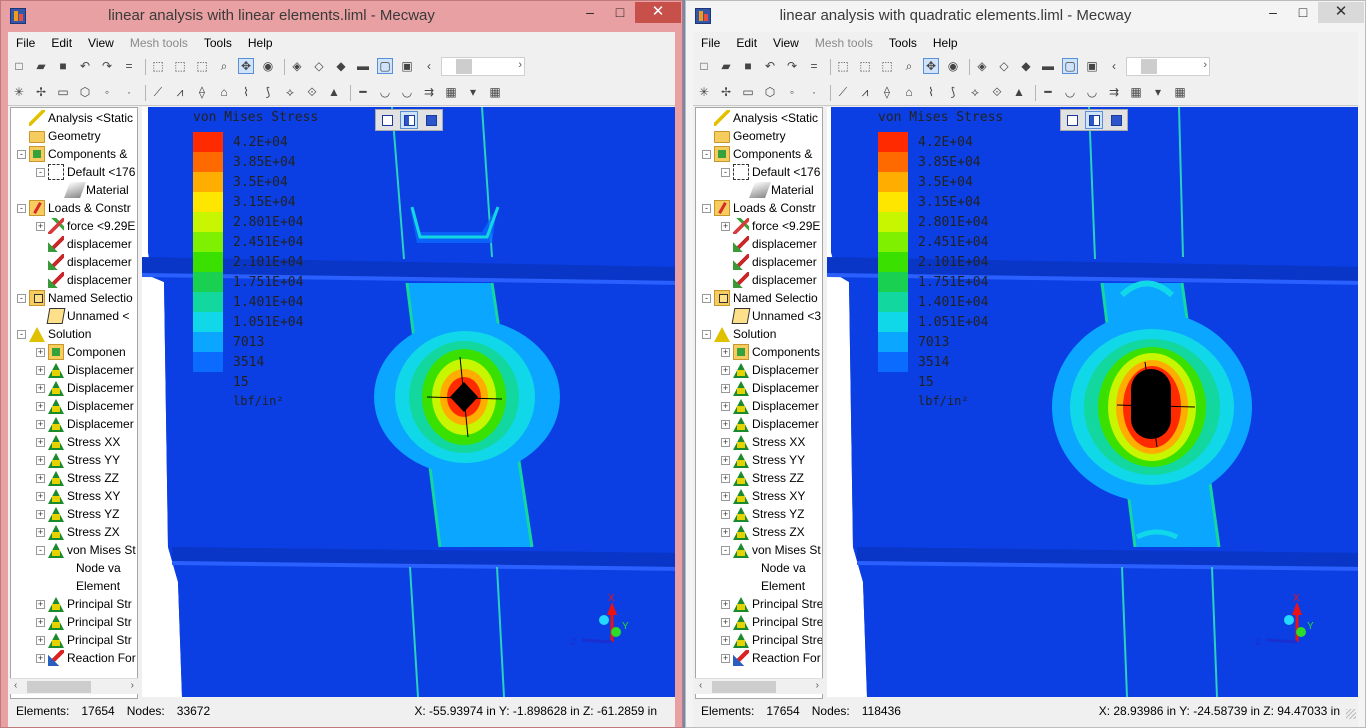 The height and width of the screenshot is (728, 1366). What do you see at coordinates (407, 66) in the screenshot?
I see `box2-icon: ▣` at bounding box center [407, 66].